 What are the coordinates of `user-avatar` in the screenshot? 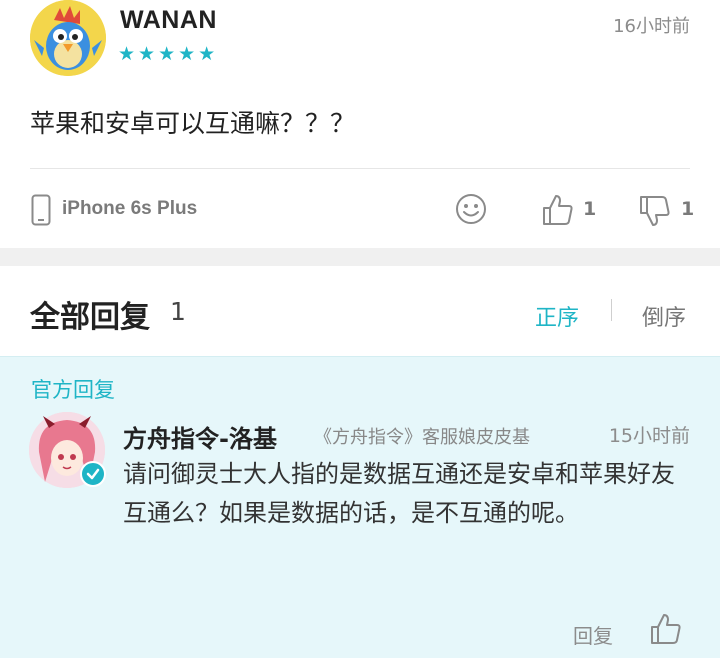 It's located at (68, 38).